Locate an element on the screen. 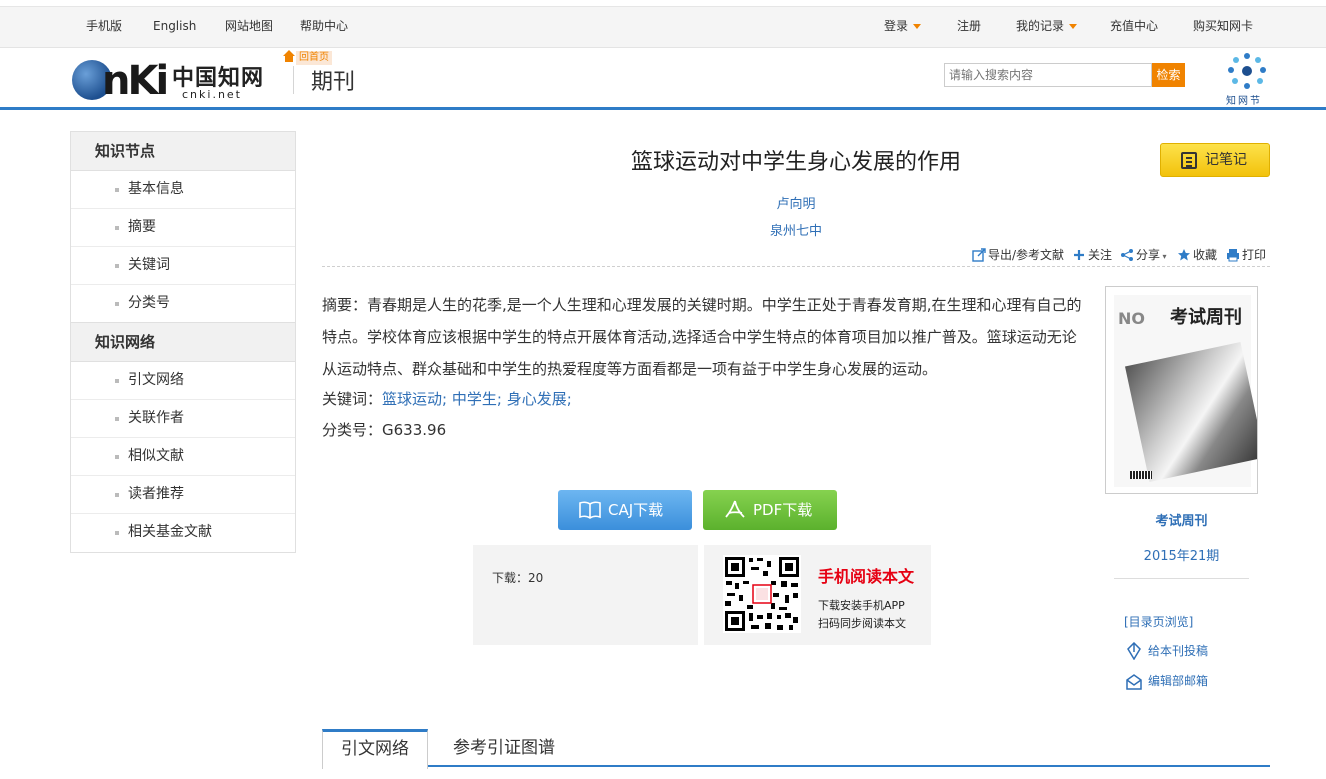 This screenshot has height=779, width=1326. chevron-down-icon is located at coordinates (917, 26).